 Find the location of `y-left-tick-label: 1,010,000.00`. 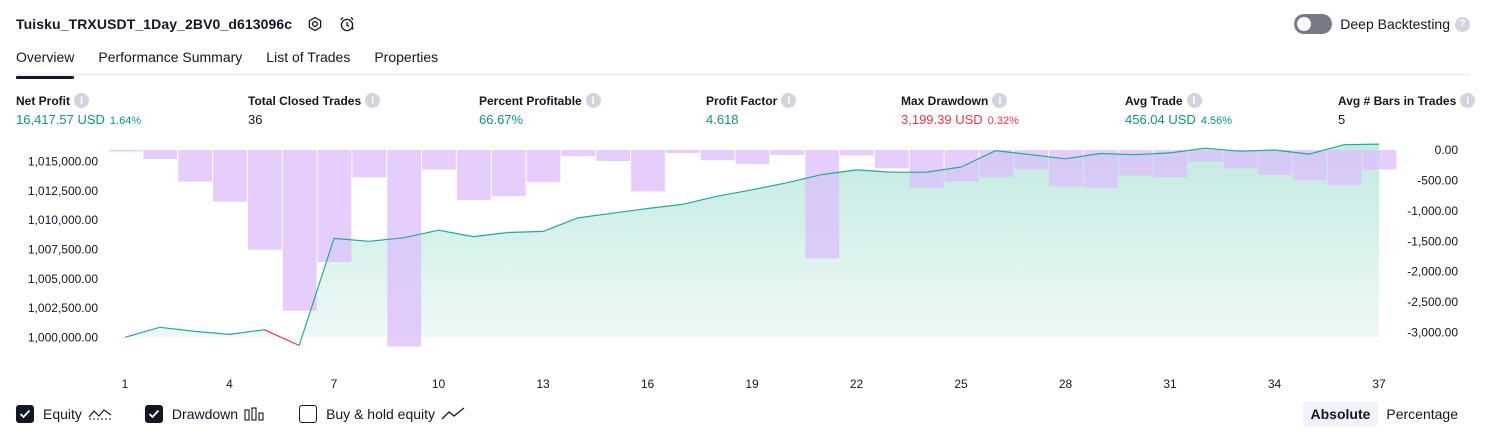

y-left-tick-label: 1,010,000.00 is located at coordinates (63, 220).